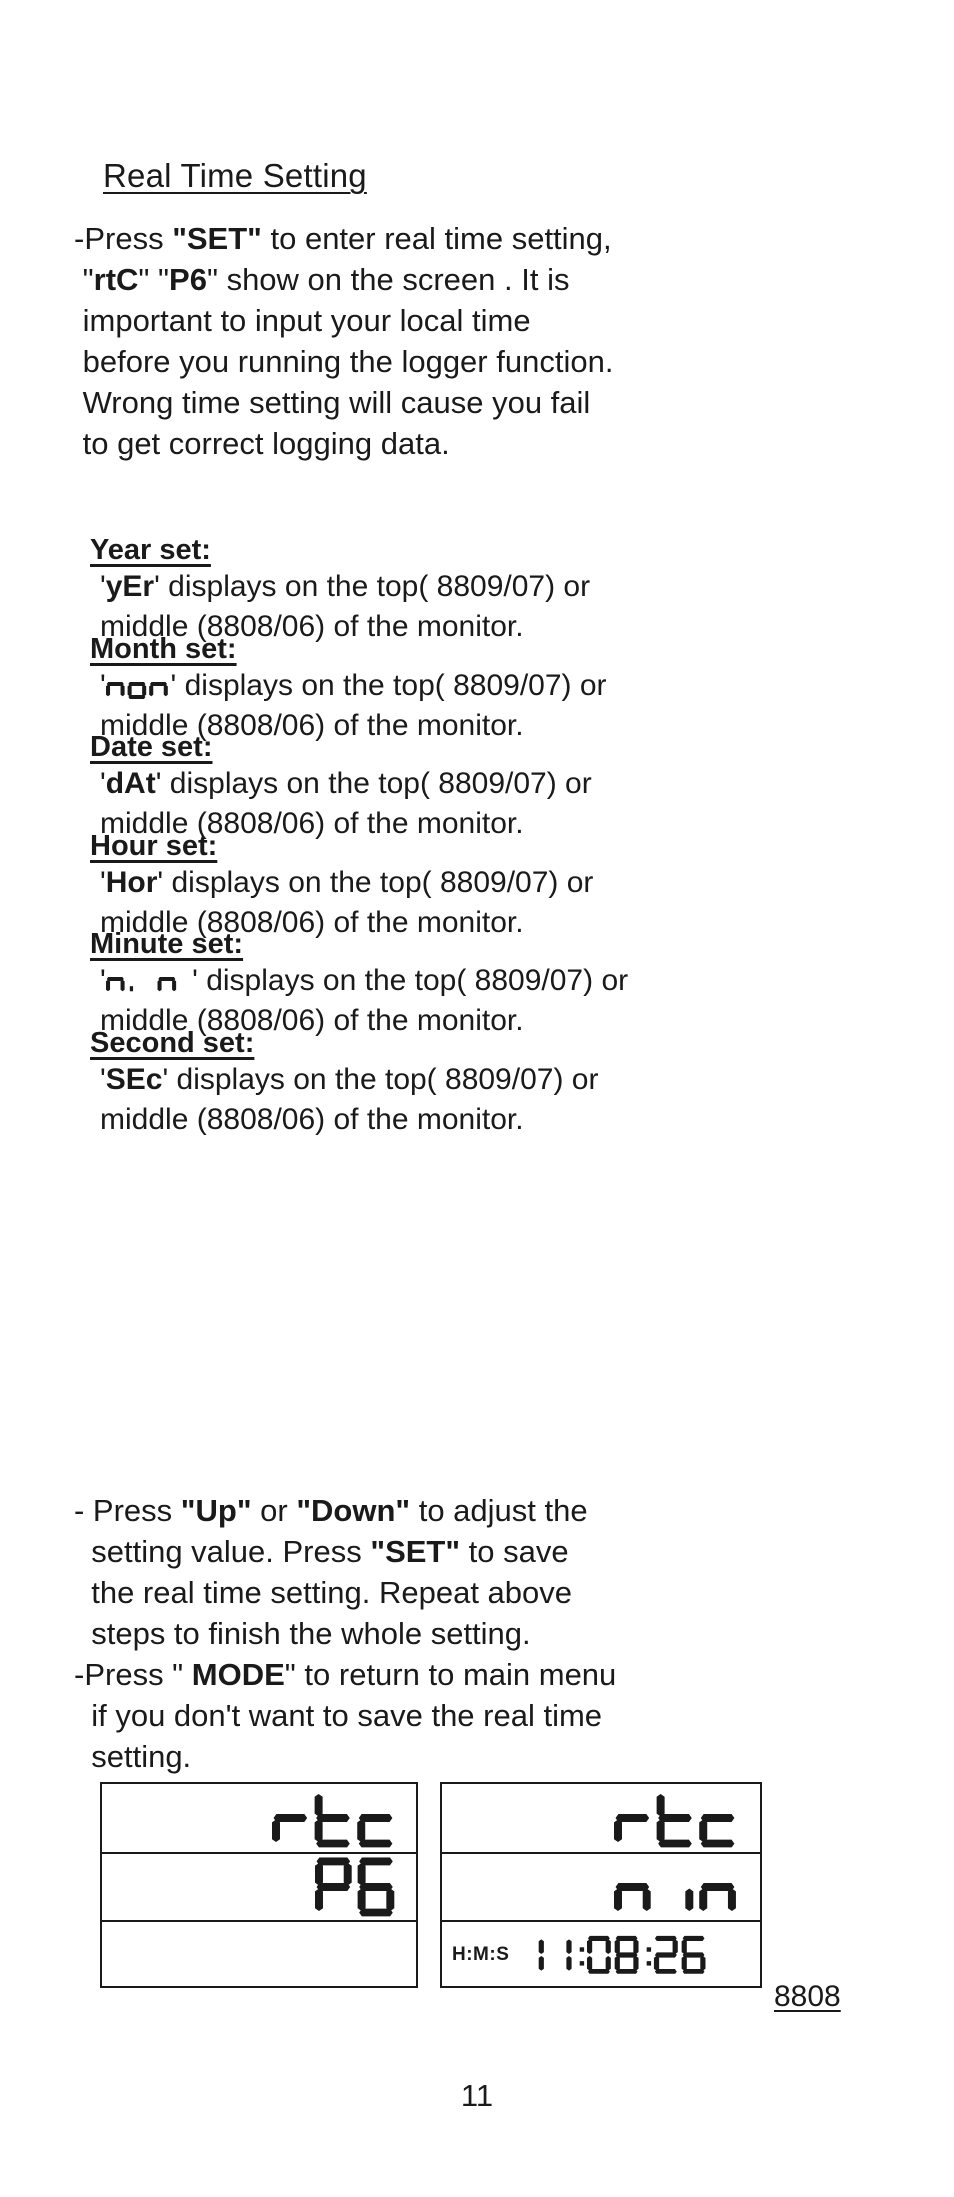 The width and height of the screenshot is (954, 2197). What do you see at coordinates (154, 279) in the screenshot?
I see `body-text: " "` at bounding box center [154, 279].